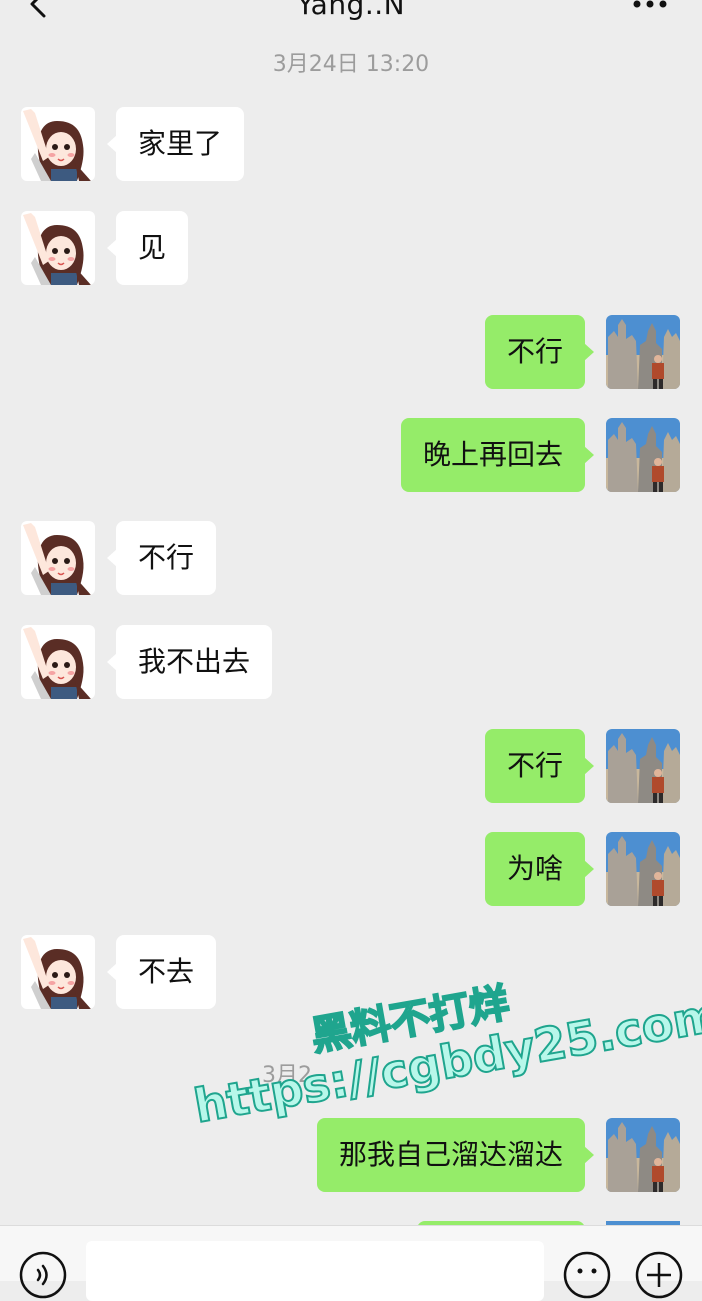 The height and width of the screenshot is (1301, 702). Describe the element at coordinates (351, 22) in the screenshot. I see `chat-header: Yang..N` at that location.